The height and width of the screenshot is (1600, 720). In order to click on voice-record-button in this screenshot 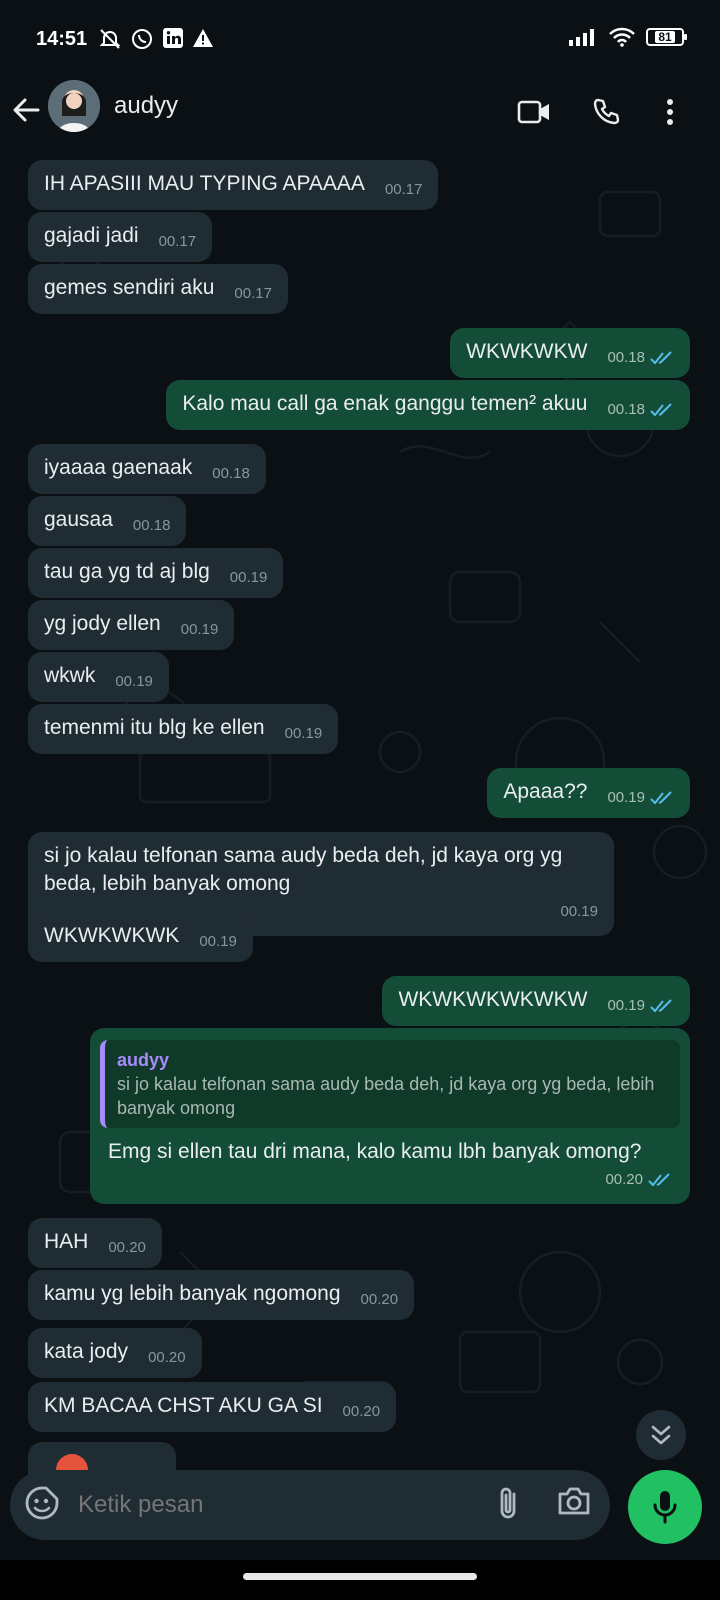, I will do `click(665, 1507)`.